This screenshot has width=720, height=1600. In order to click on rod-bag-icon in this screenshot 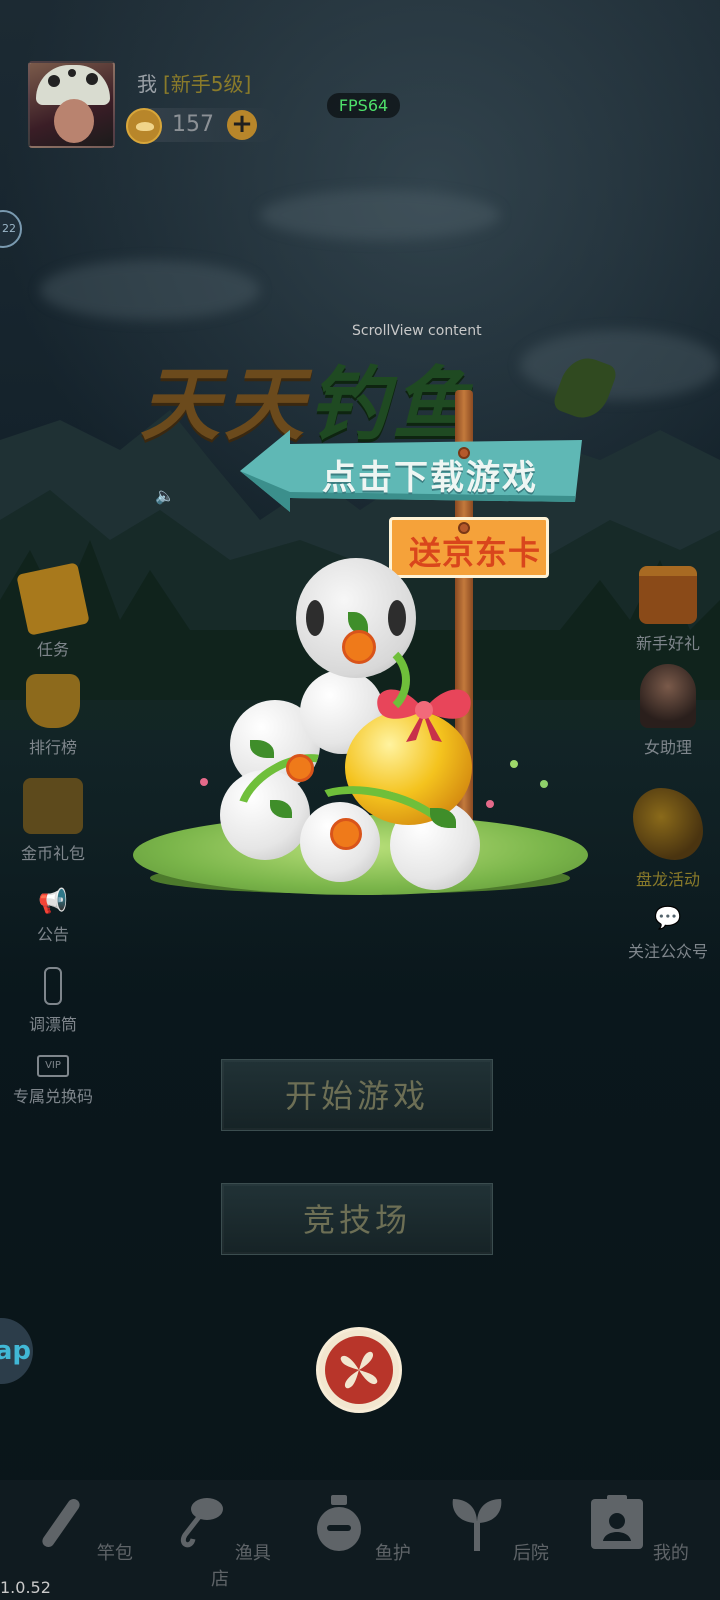, I will do `click(61, 1523)`.